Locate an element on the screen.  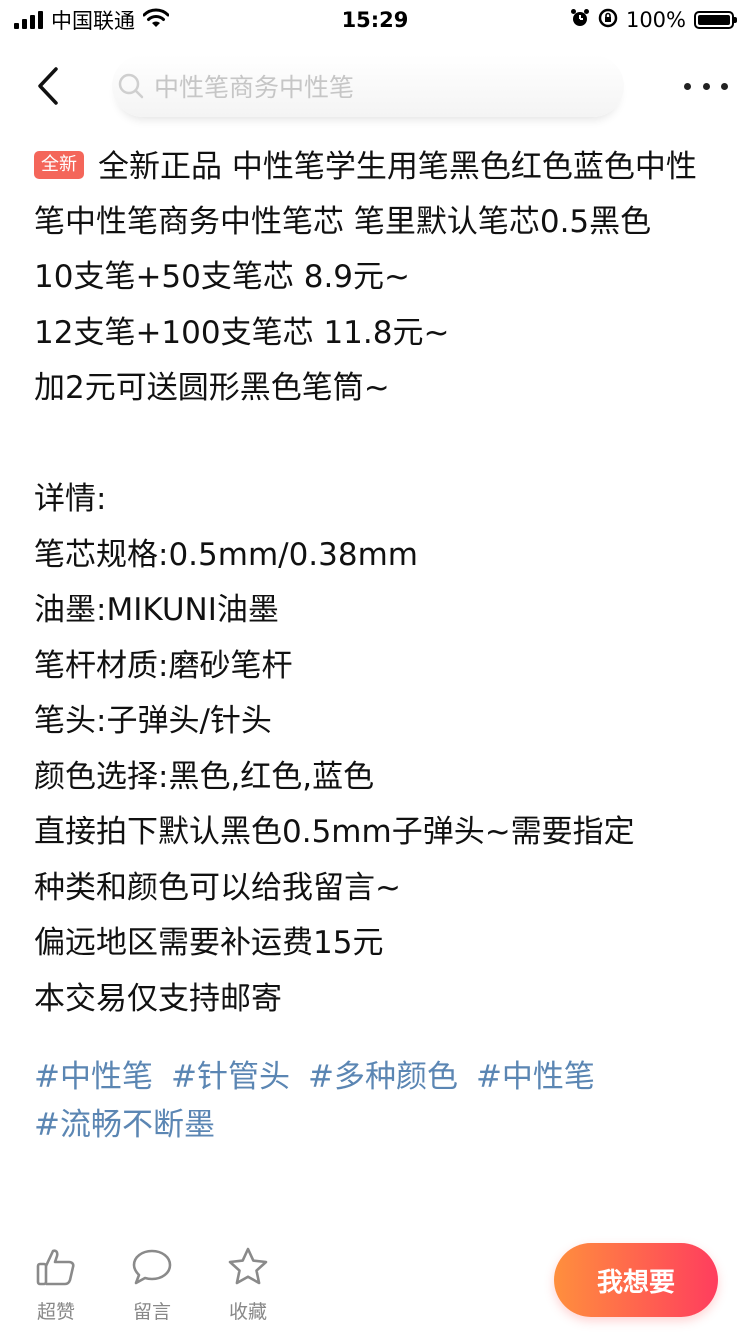
chevron-left-icon is located at coordinates (48, 86).